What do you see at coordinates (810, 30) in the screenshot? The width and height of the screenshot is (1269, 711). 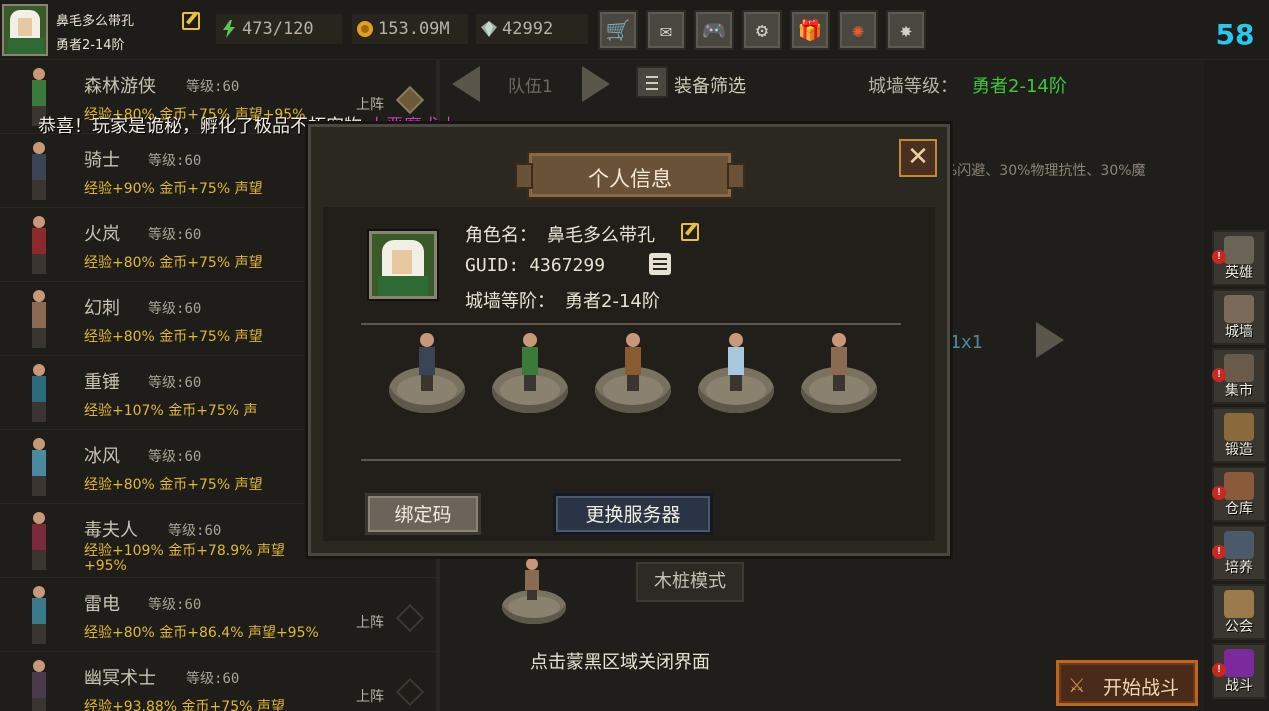 I see `gift-button: 🎁` at bounding box center [810, 30].